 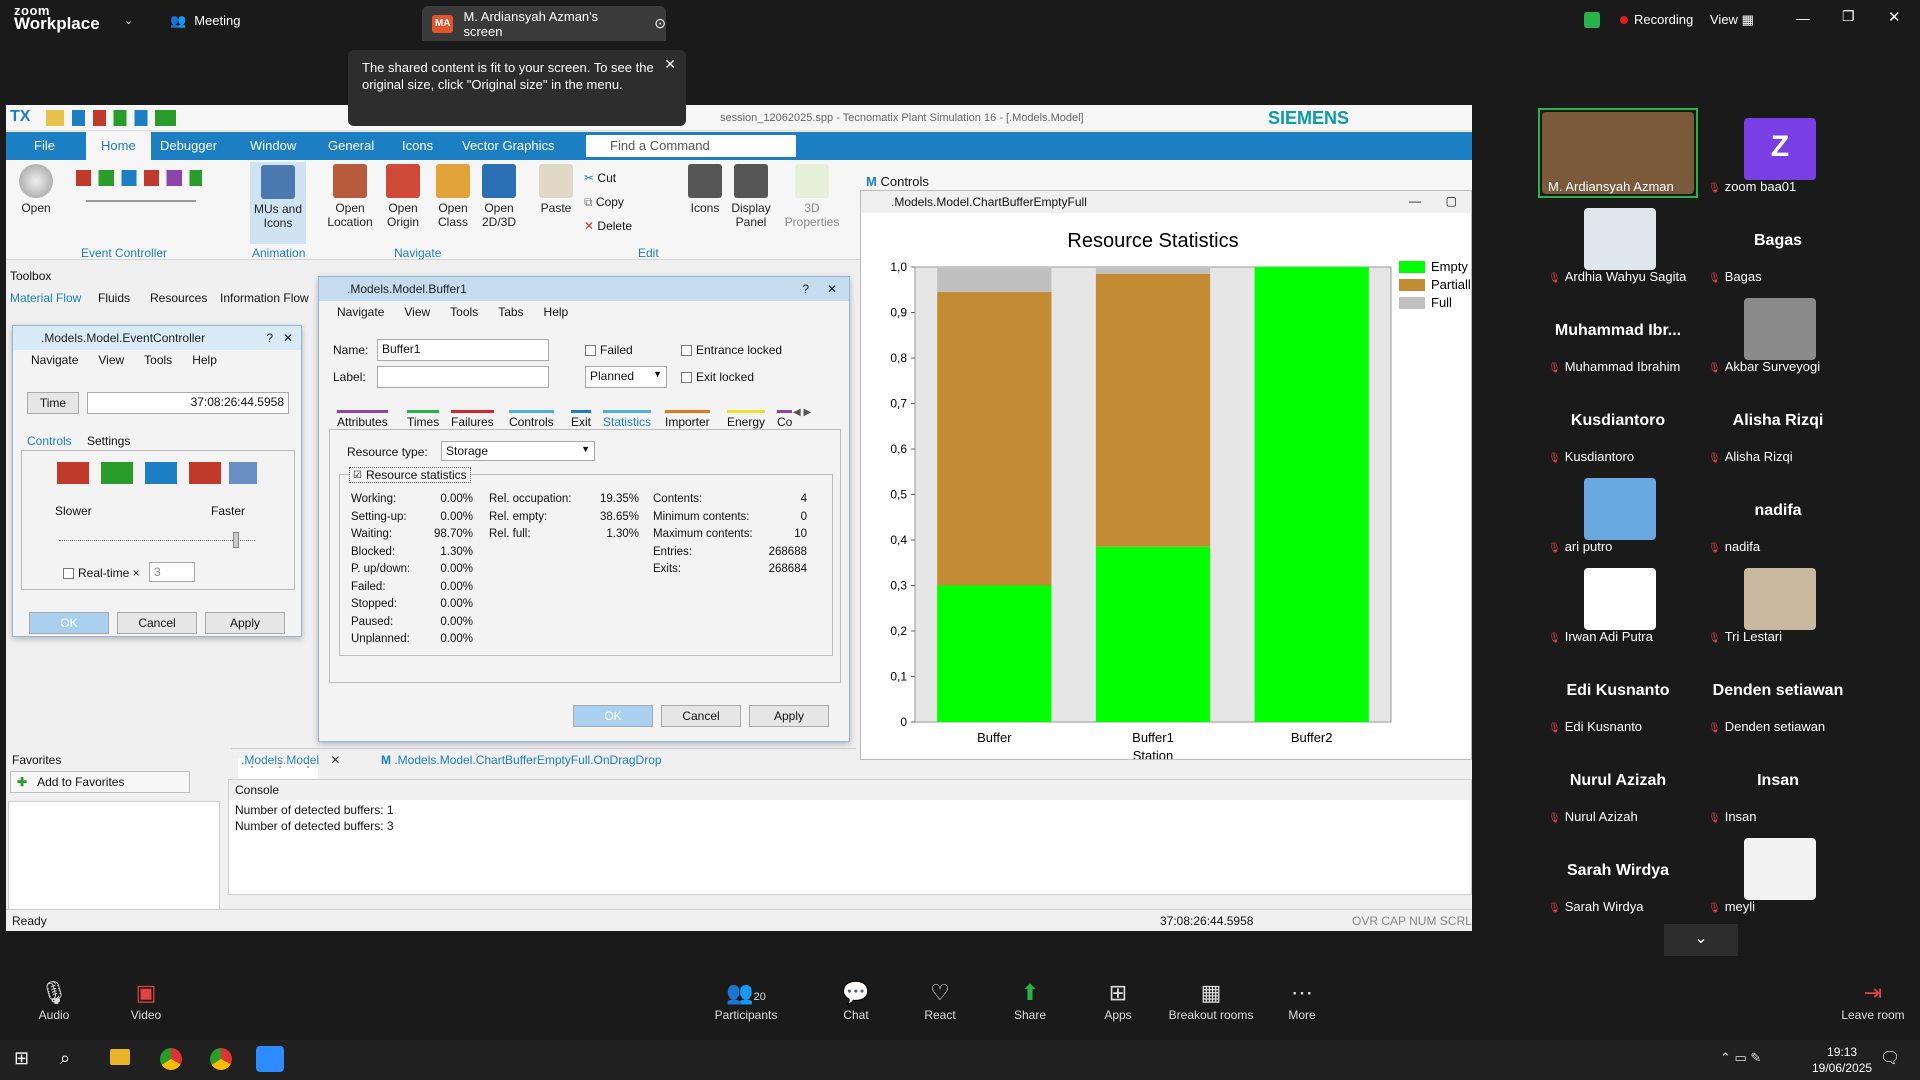 What do you see at coordinates (410, 475) in the screenshot?
I see `resource-statistics-checkbox: ☑ Resource statistics` at bounding box center [410, 475].